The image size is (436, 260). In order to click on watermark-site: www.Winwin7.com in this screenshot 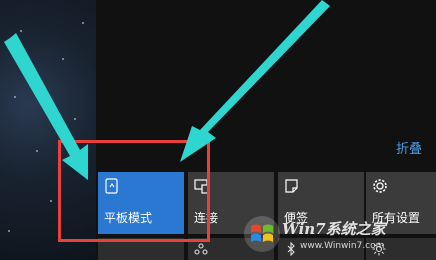, I will do `click(342, 246)`.